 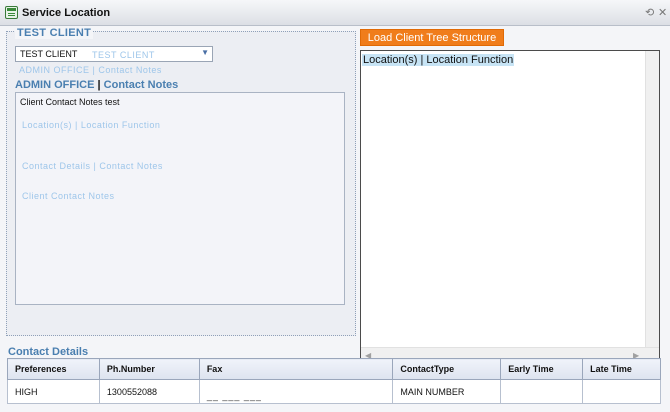 What do you see at coordinates (621, 391) in the screenshot?
I see `cell-late-time` at bounding box center [621, 391].